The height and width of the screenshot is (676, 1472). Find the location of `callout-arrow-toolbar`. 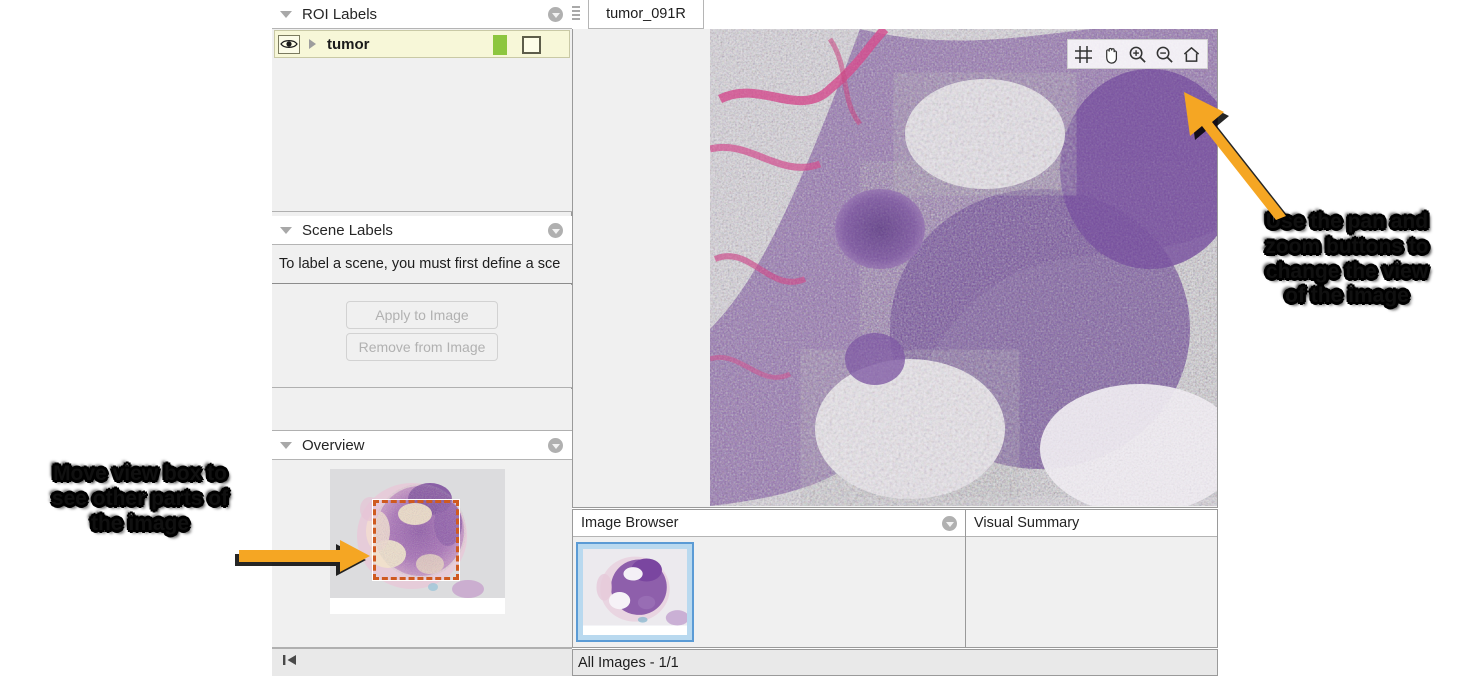

callout-arrow-toolbar is located at coordinates (1237, 156).